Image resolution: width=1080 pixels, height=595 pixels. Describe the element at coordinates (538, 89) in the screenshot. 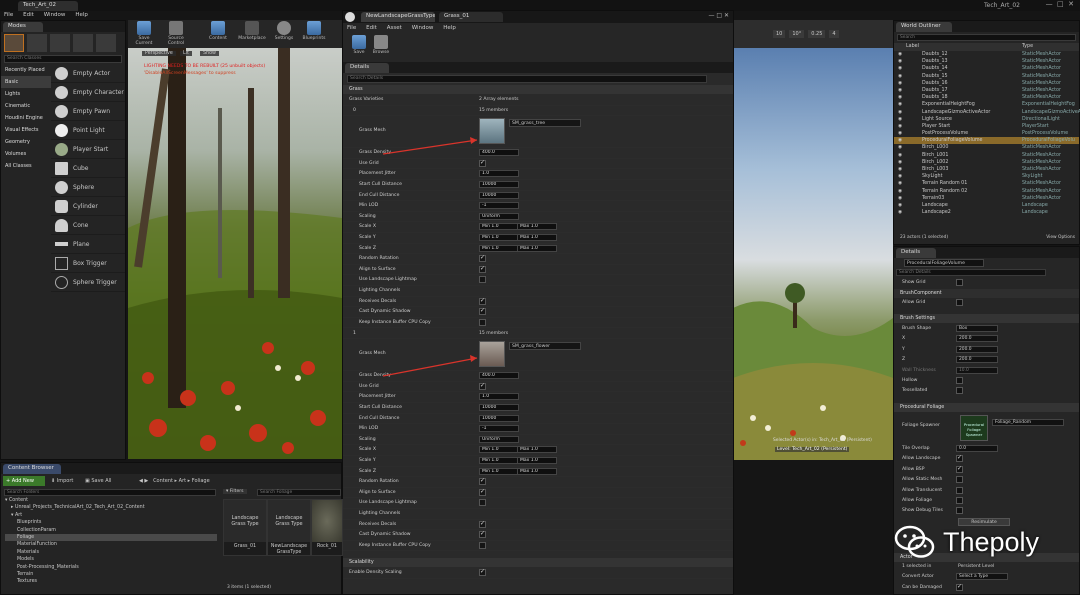

I see `section-grass: Grass` at that location.